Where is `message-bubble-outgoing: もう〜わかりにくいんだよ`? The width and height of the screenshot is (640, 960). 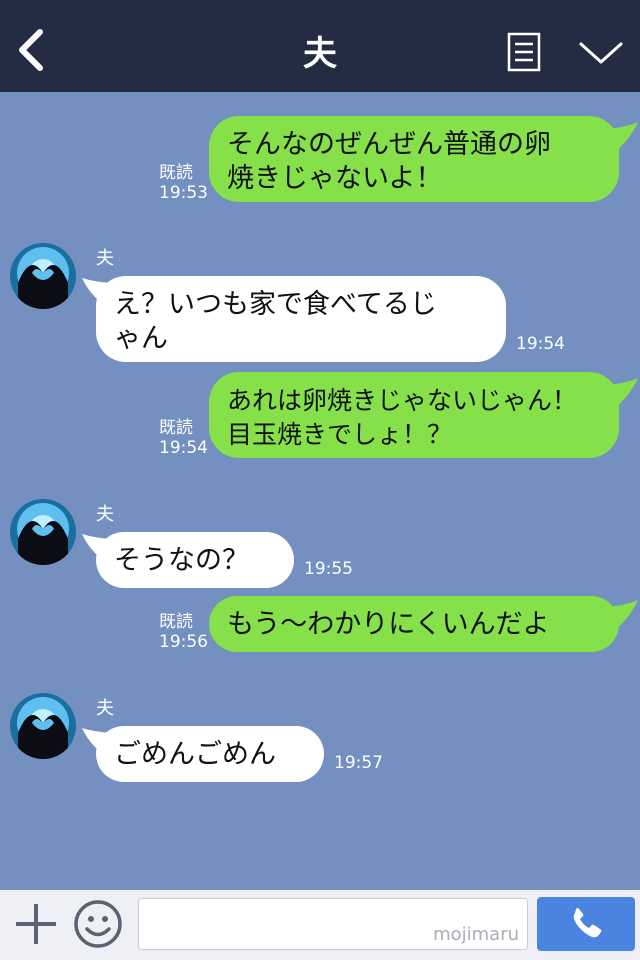 message-bubble-outgoing: もう〜わかりにくいんだよ is located at coordinates (414, 624).